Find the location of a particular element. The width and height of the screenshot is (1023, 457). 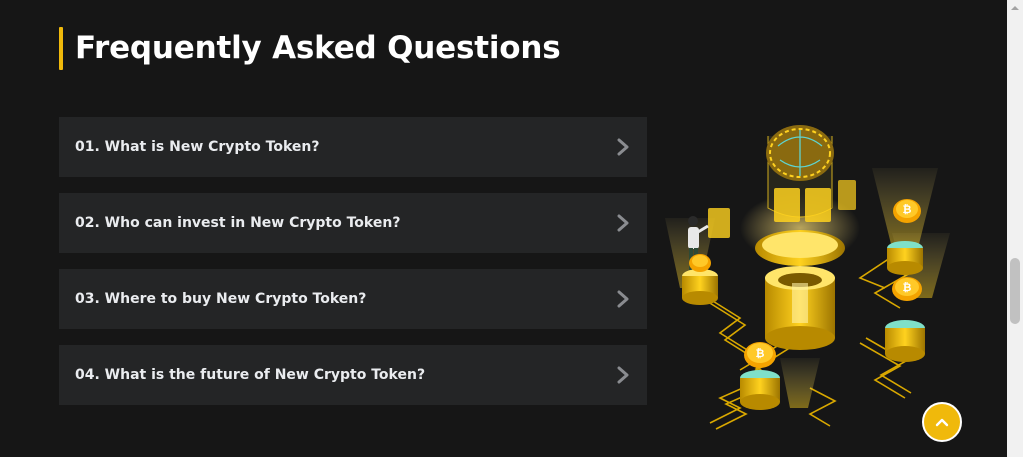

back-to-top-button is located at coordinates (942, 422).